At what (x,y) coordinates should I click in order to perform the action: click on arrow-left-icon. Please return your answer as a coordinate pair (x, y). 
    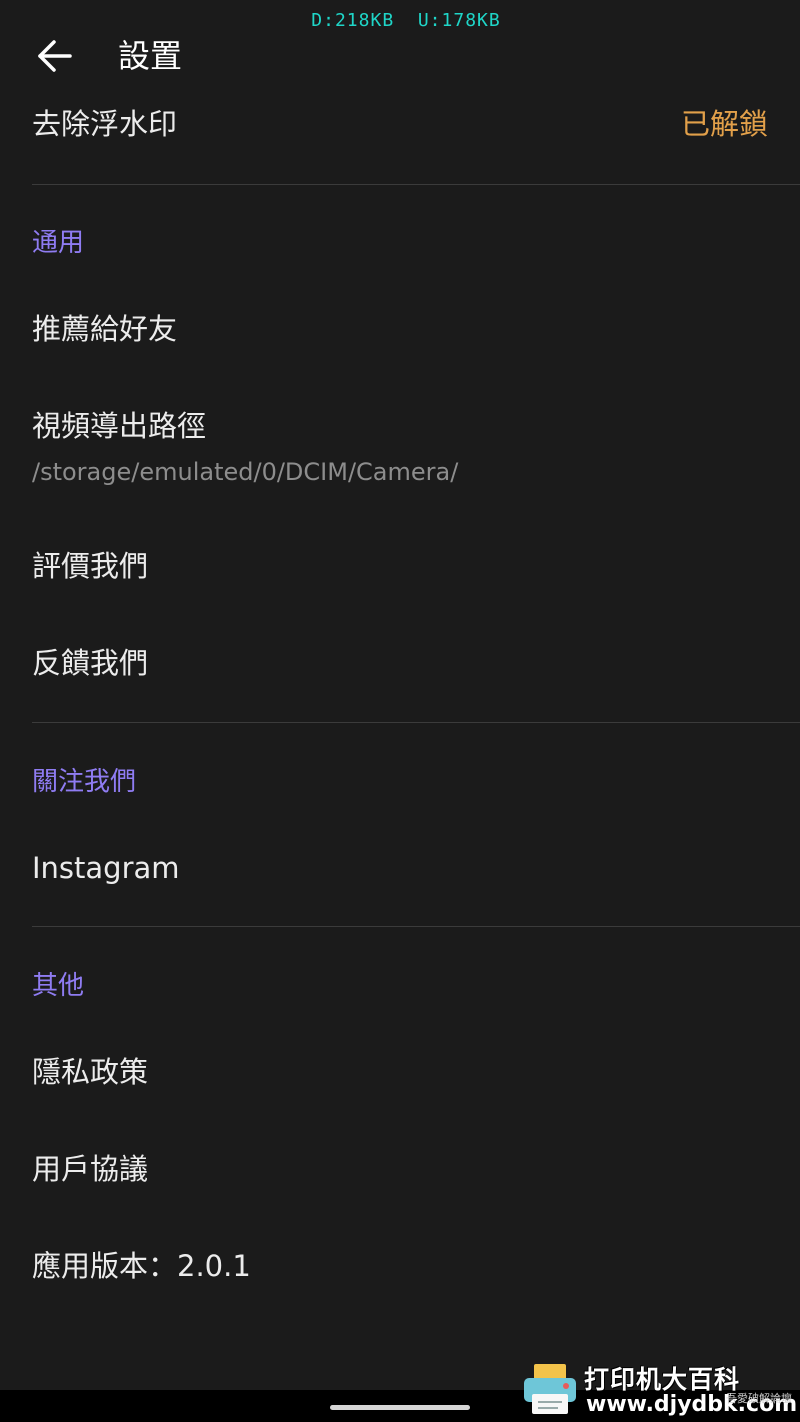
    Looking at the image, I should click on (55, 56).